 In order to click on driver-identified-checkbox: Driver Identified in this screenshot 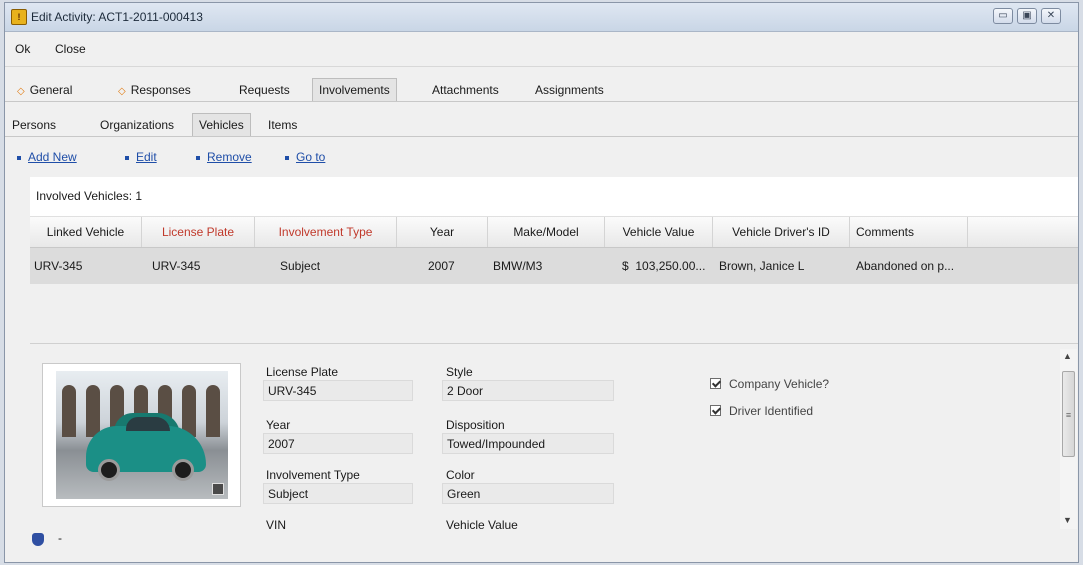, I will do `click(761, 411)`.